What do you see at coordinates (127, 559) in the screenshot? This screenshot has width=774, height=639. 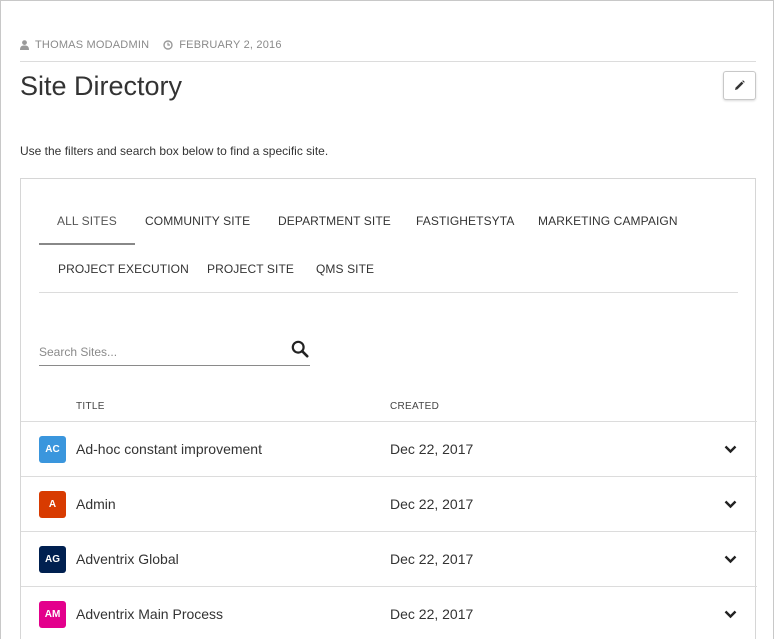 I see `site-title: Adventrix Global` at bounding box center [127, 559].